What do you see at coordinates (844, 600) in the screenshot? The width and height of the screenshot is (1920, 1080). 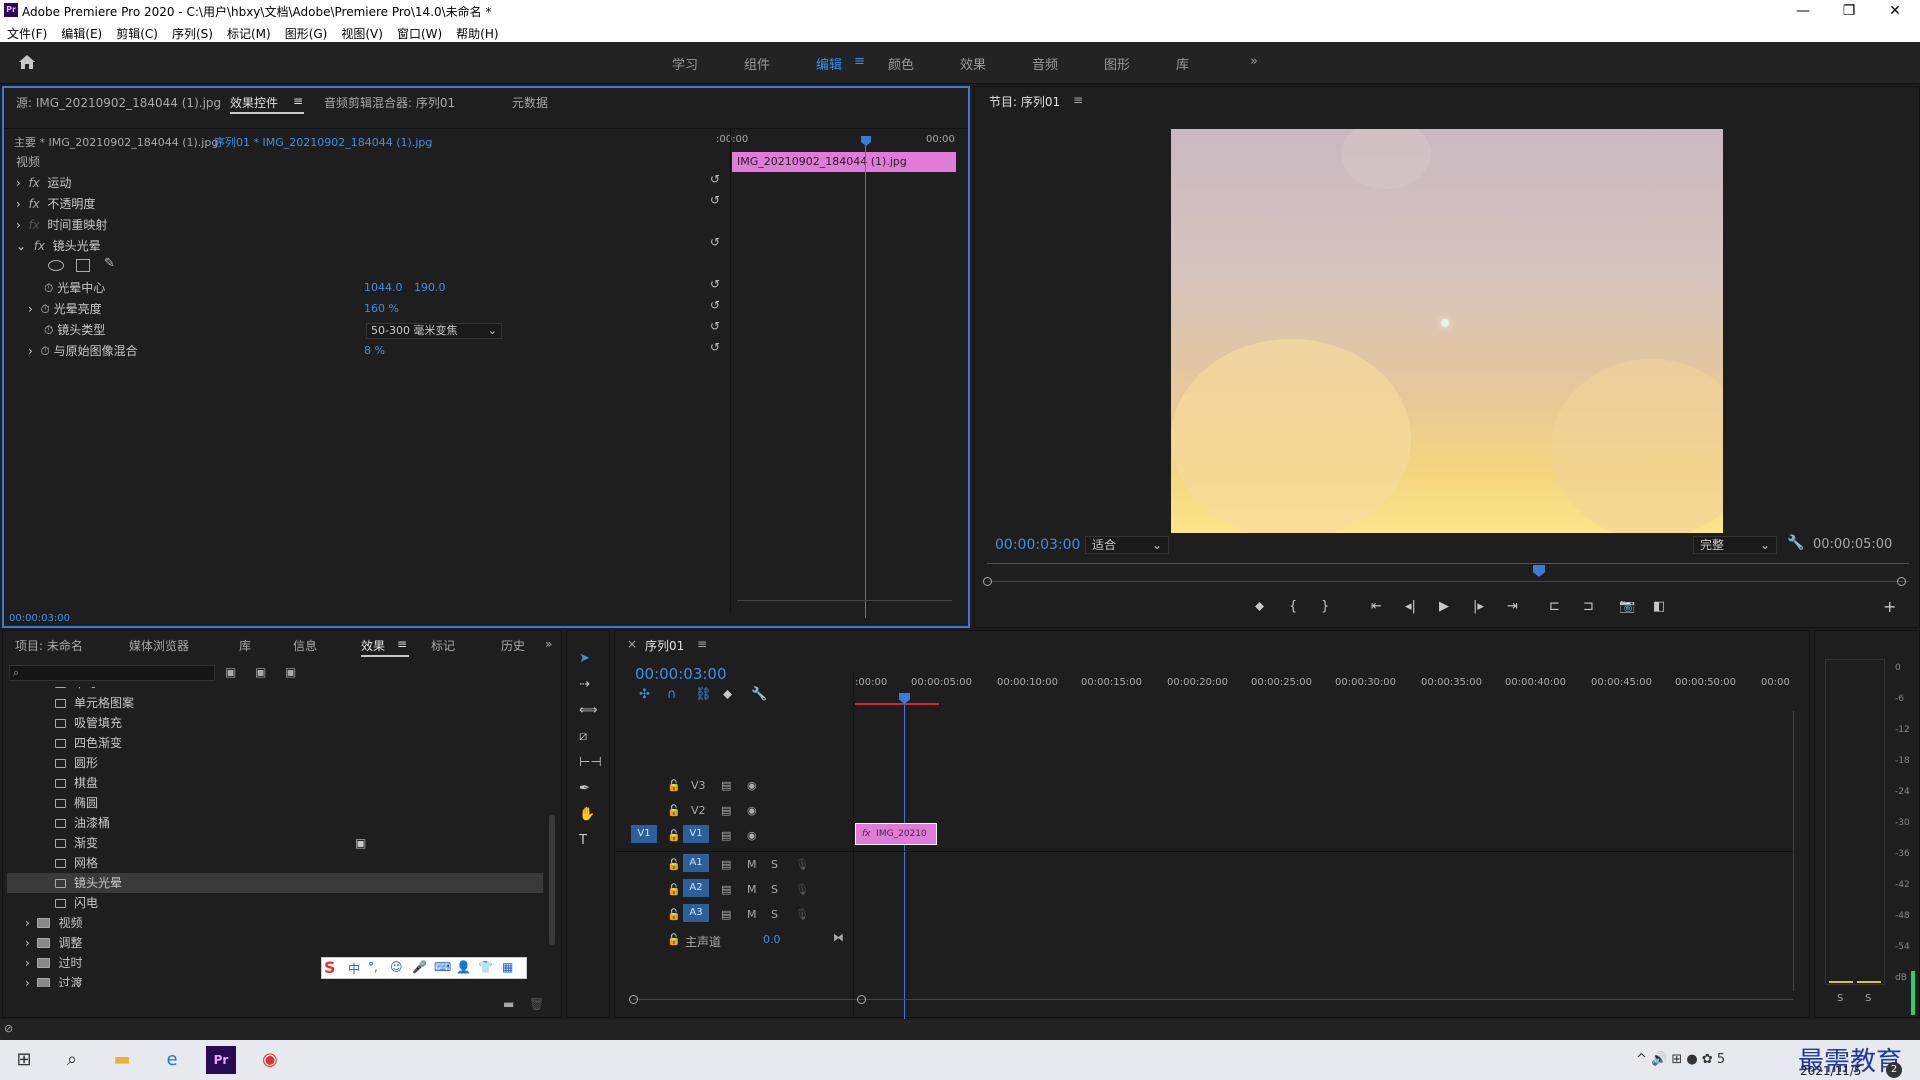 I see `zoom-scrollbar` at bounding box center [844, 600].